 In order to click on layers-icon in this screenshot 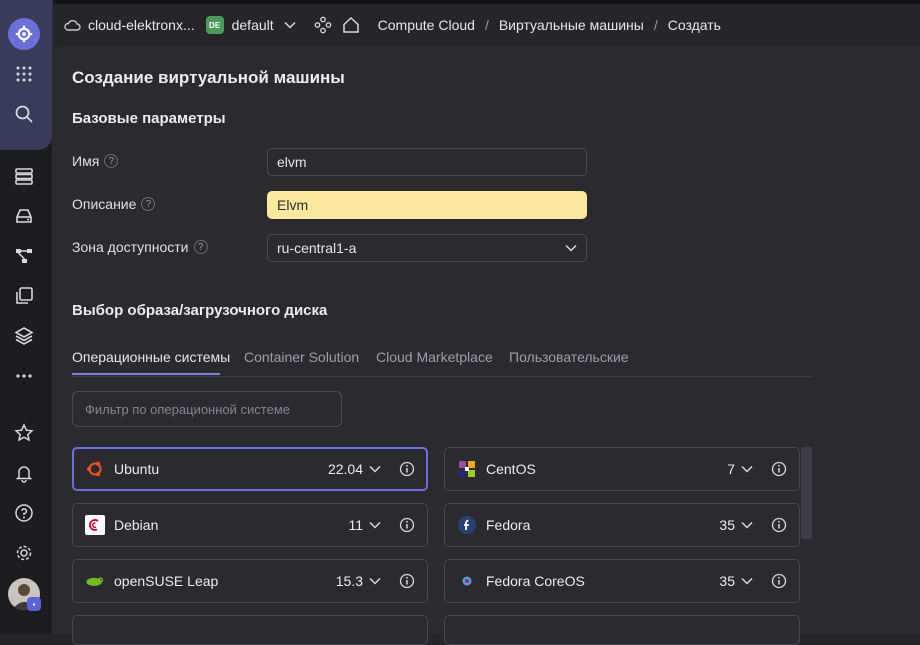, I will do `click(24, 336)`.